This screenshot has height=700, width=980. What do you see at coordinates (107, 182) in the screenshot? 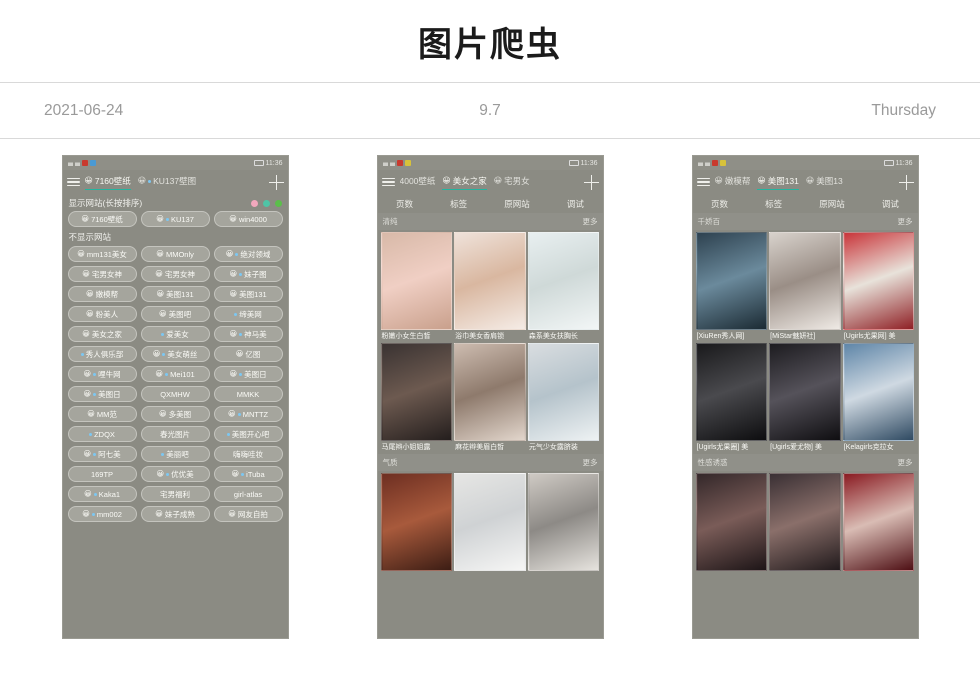
I see `tab-0-0: 😀 7160壁纸` at bounding box center [107, 182].